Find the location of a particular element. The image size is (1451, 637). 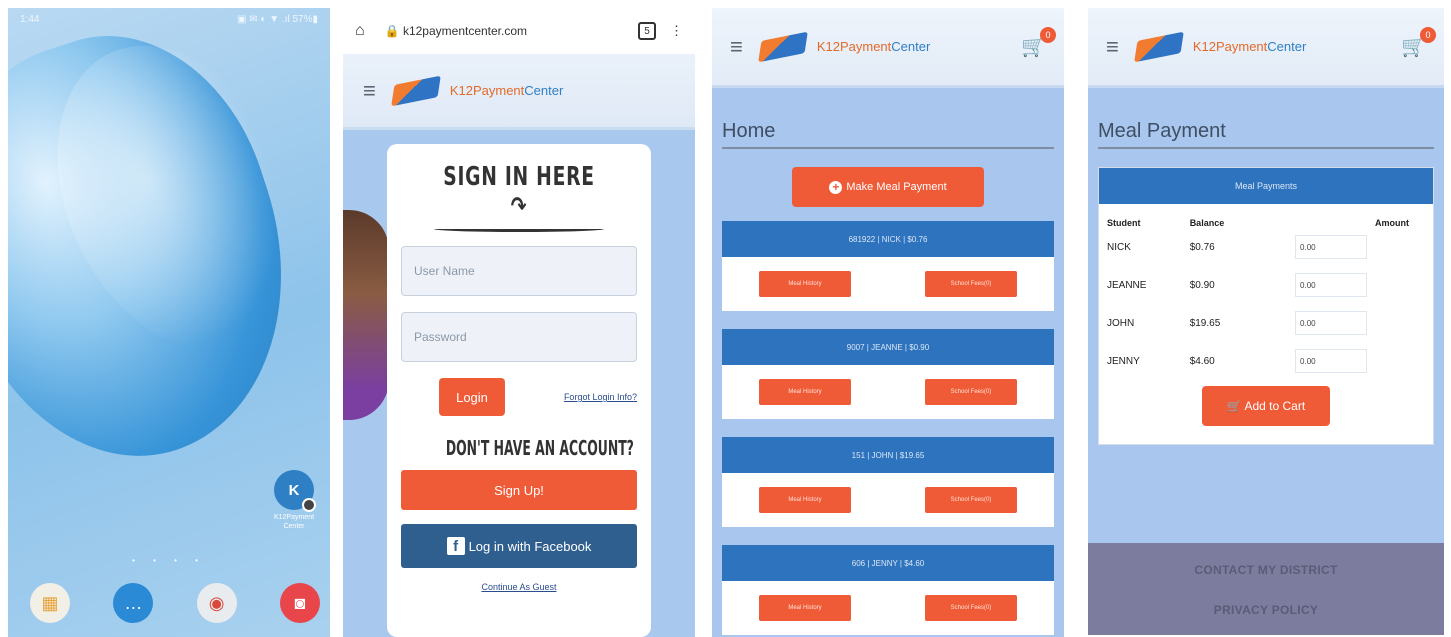

continue-as-guest-link: Continue As Guest is located at coordinates (519, 587).